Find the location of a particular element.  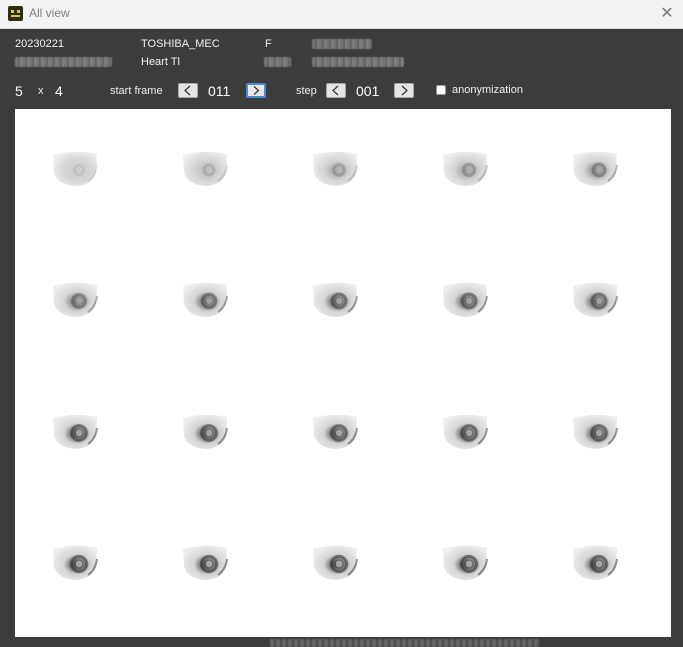

redacted-patient-id is located at coordinates (342, 44).